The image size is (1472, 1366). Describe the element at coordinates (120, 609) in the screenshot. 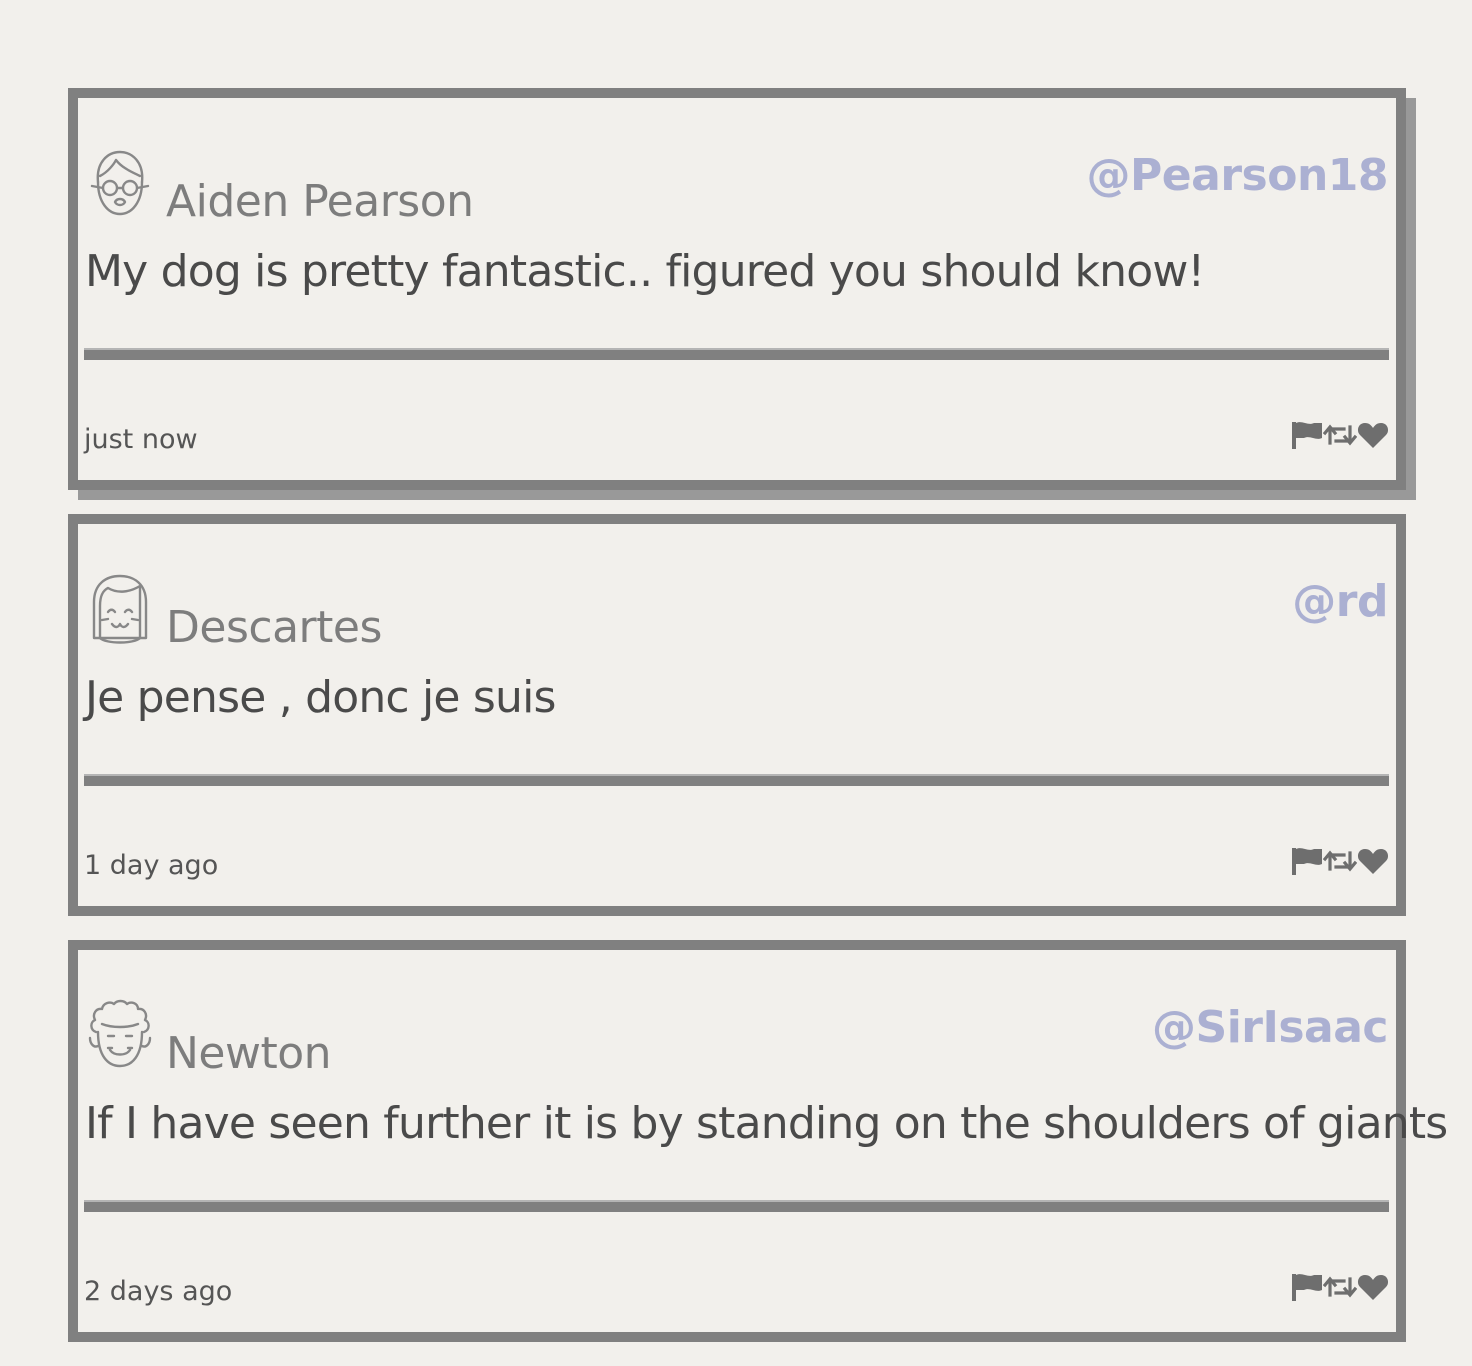

I see `bangs-face-icon` at that location.